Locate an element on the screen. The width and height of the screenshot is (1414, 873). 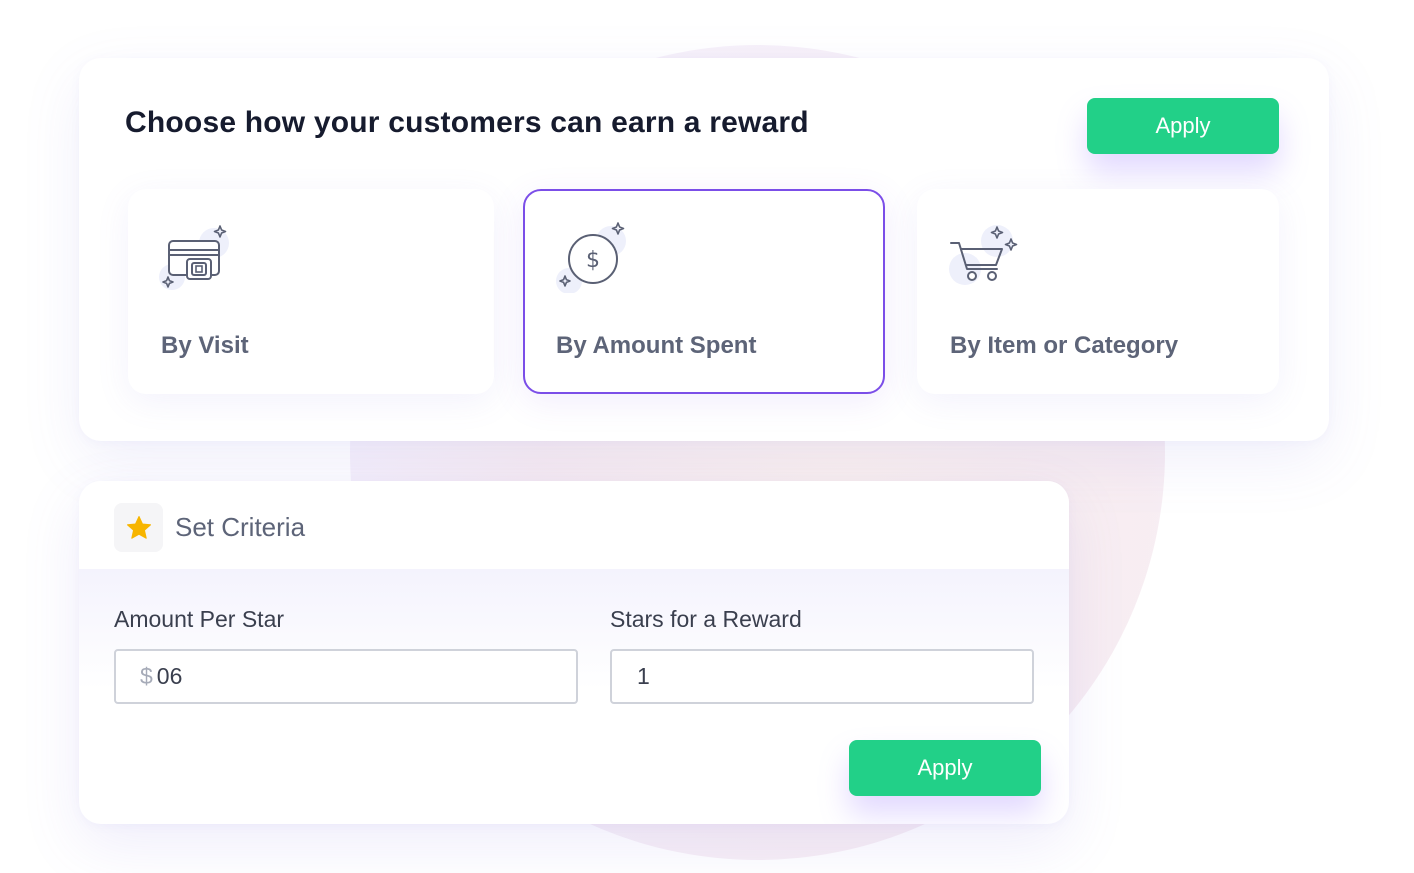
criteria-title: Set Criteria is located at coordinates (240, 527).